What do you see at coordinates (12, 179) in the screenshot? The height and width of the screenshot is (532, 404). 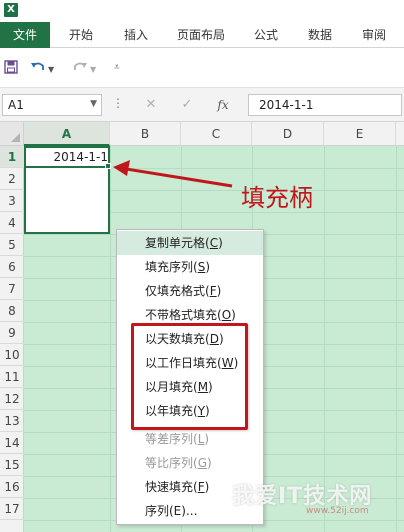 I see `row-header: 2` at bounding box center [12, 179].